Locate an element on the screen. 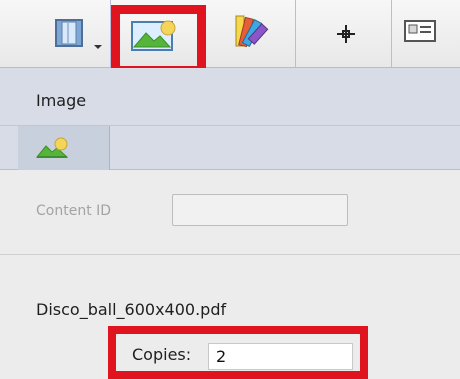 This screenshot has width=460, height=379. image-tab is located at coordinates (64, 148).